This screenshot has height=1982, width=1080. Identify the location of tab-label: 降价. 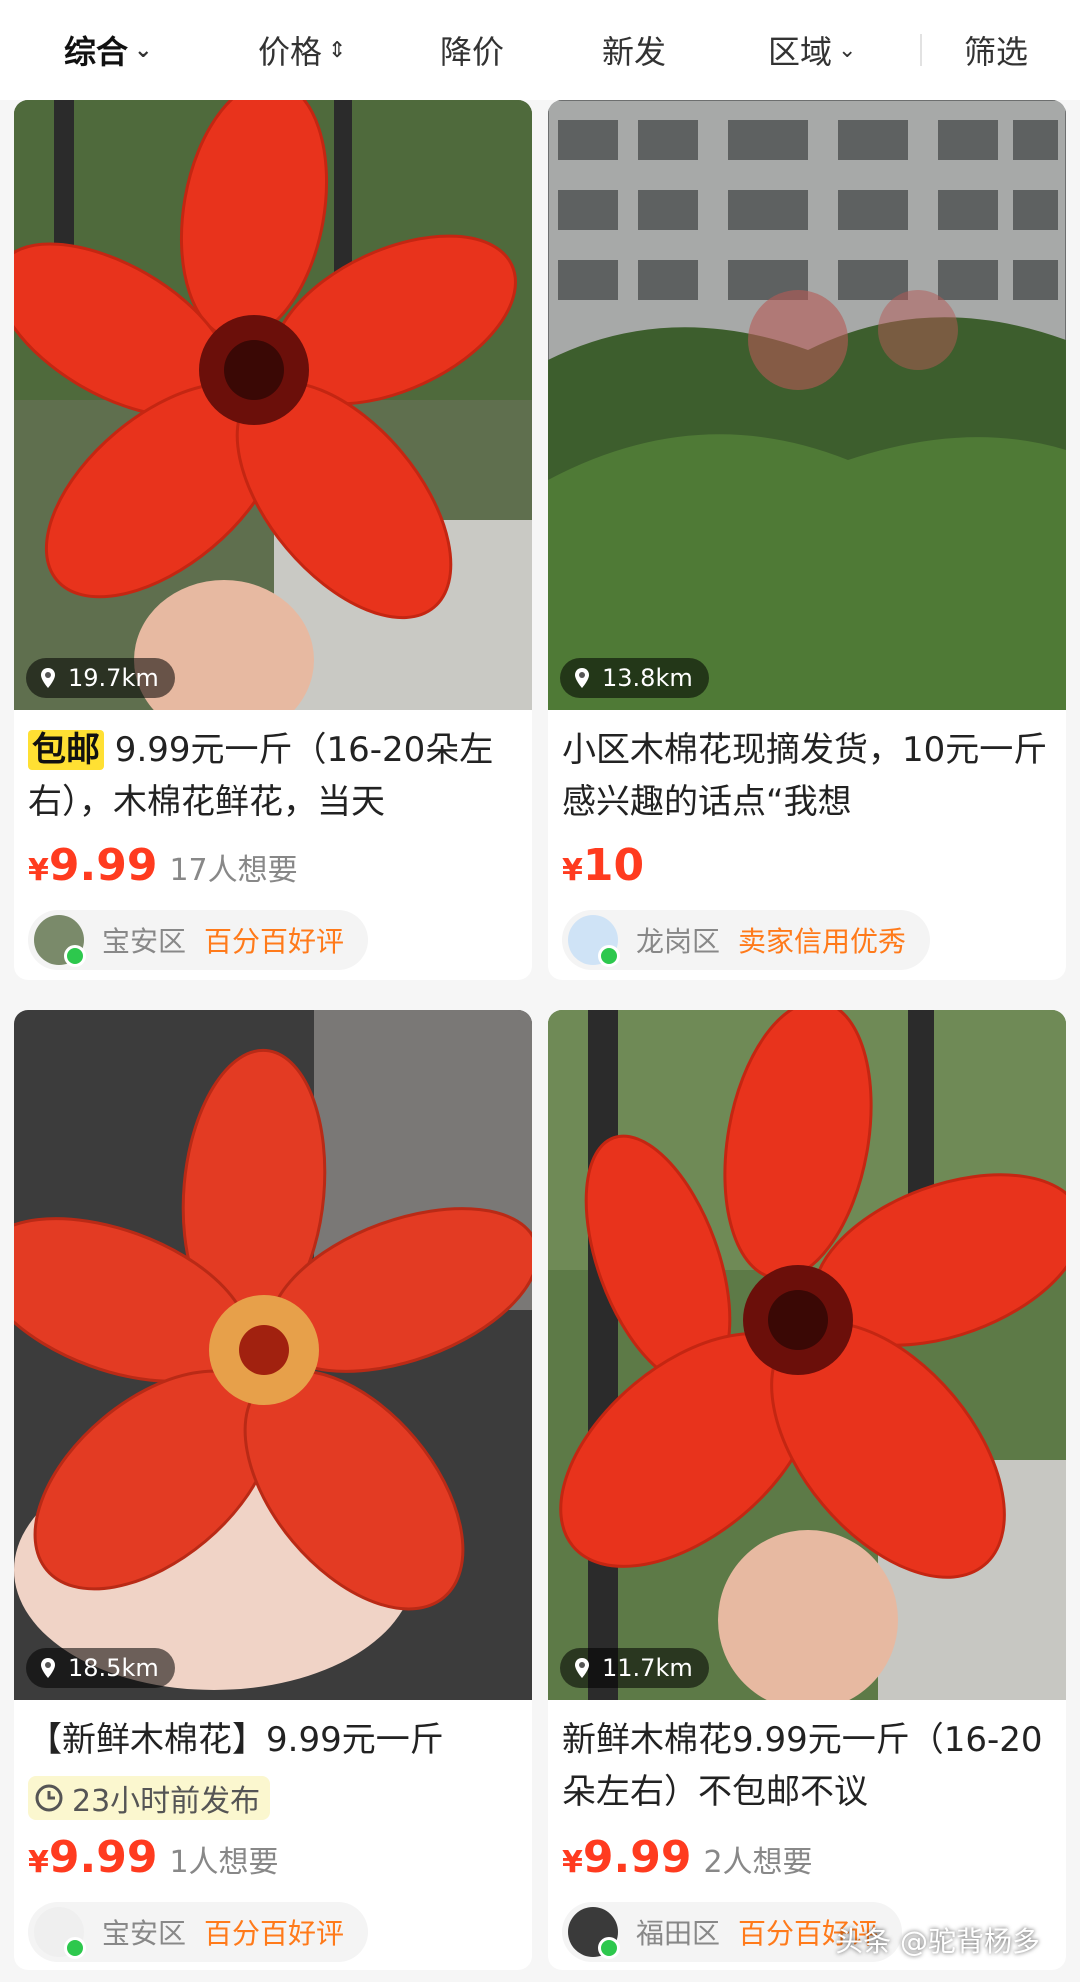
(472, 52).